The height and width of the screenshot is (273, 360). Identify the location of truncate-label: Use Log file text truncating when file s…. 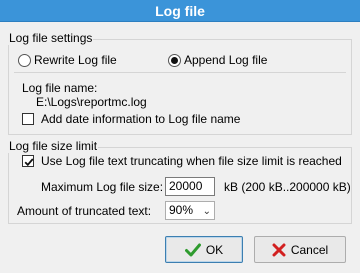
(191, 161).